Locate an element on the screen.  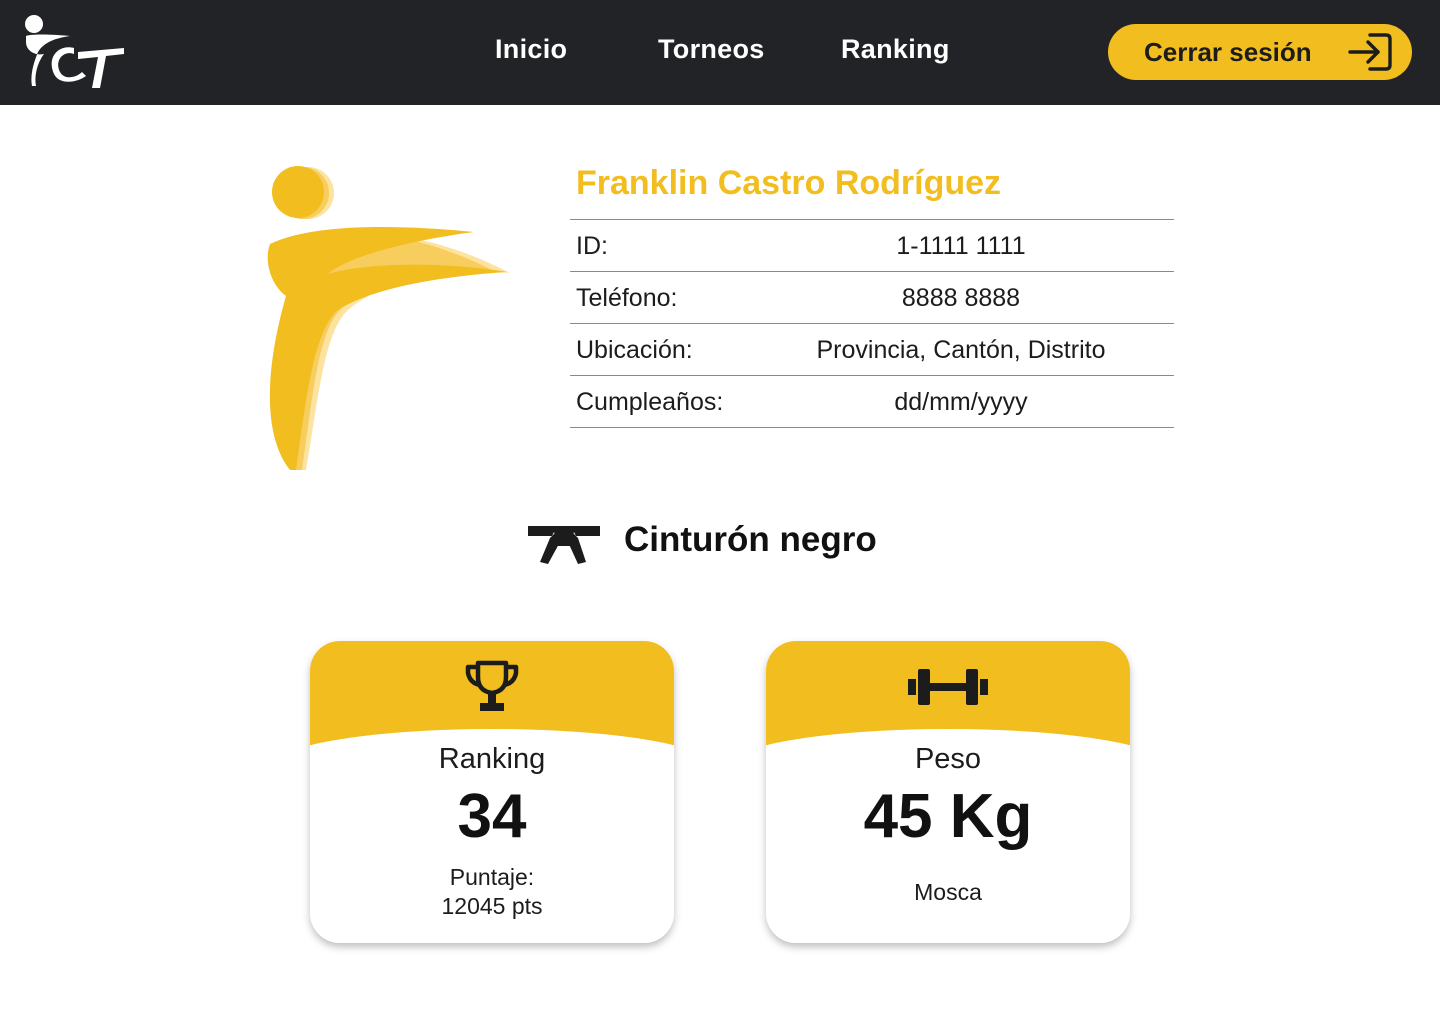
info-label: Ubicación: is located at coordinates (634, 350).